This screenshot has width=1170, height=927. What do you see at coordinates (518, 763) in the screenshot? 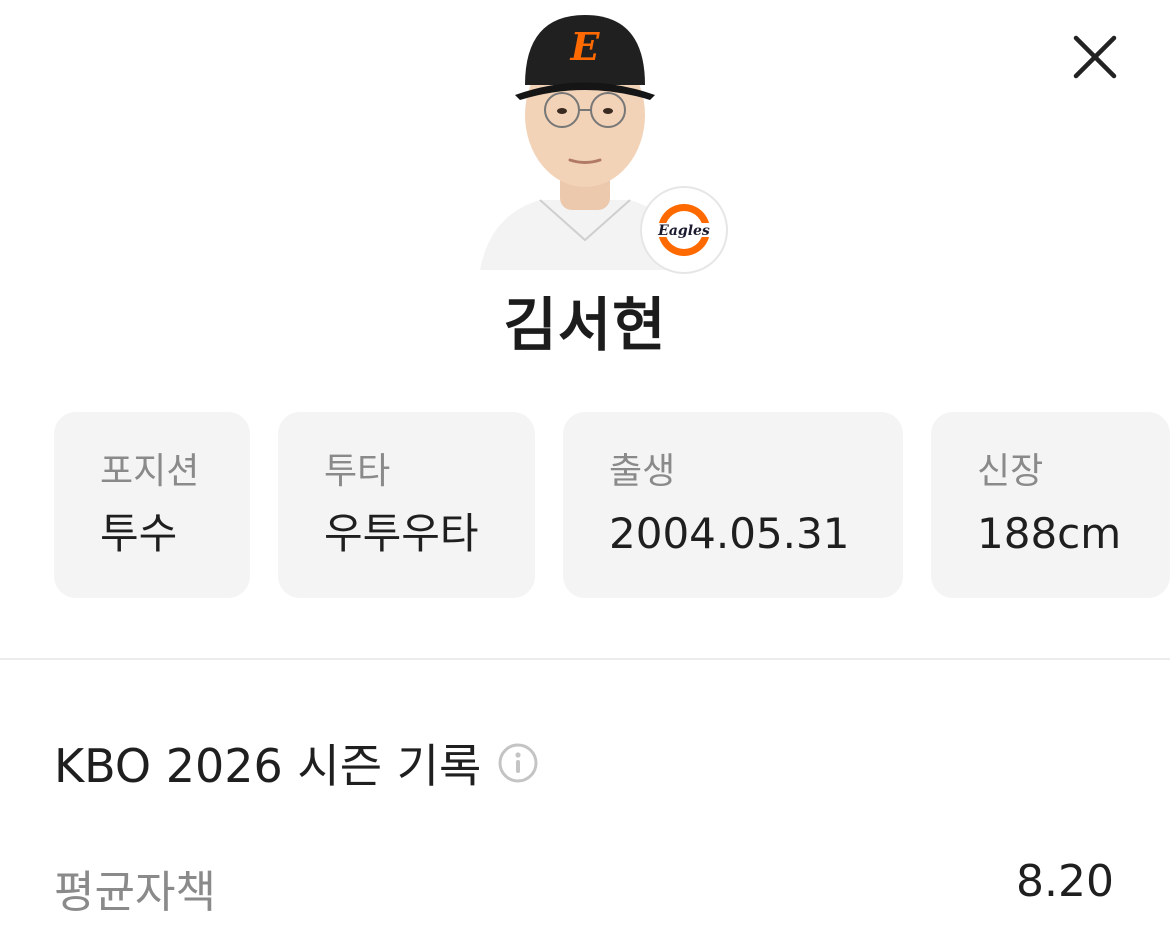
I see `info-icon` at bounding box center [518, 763].